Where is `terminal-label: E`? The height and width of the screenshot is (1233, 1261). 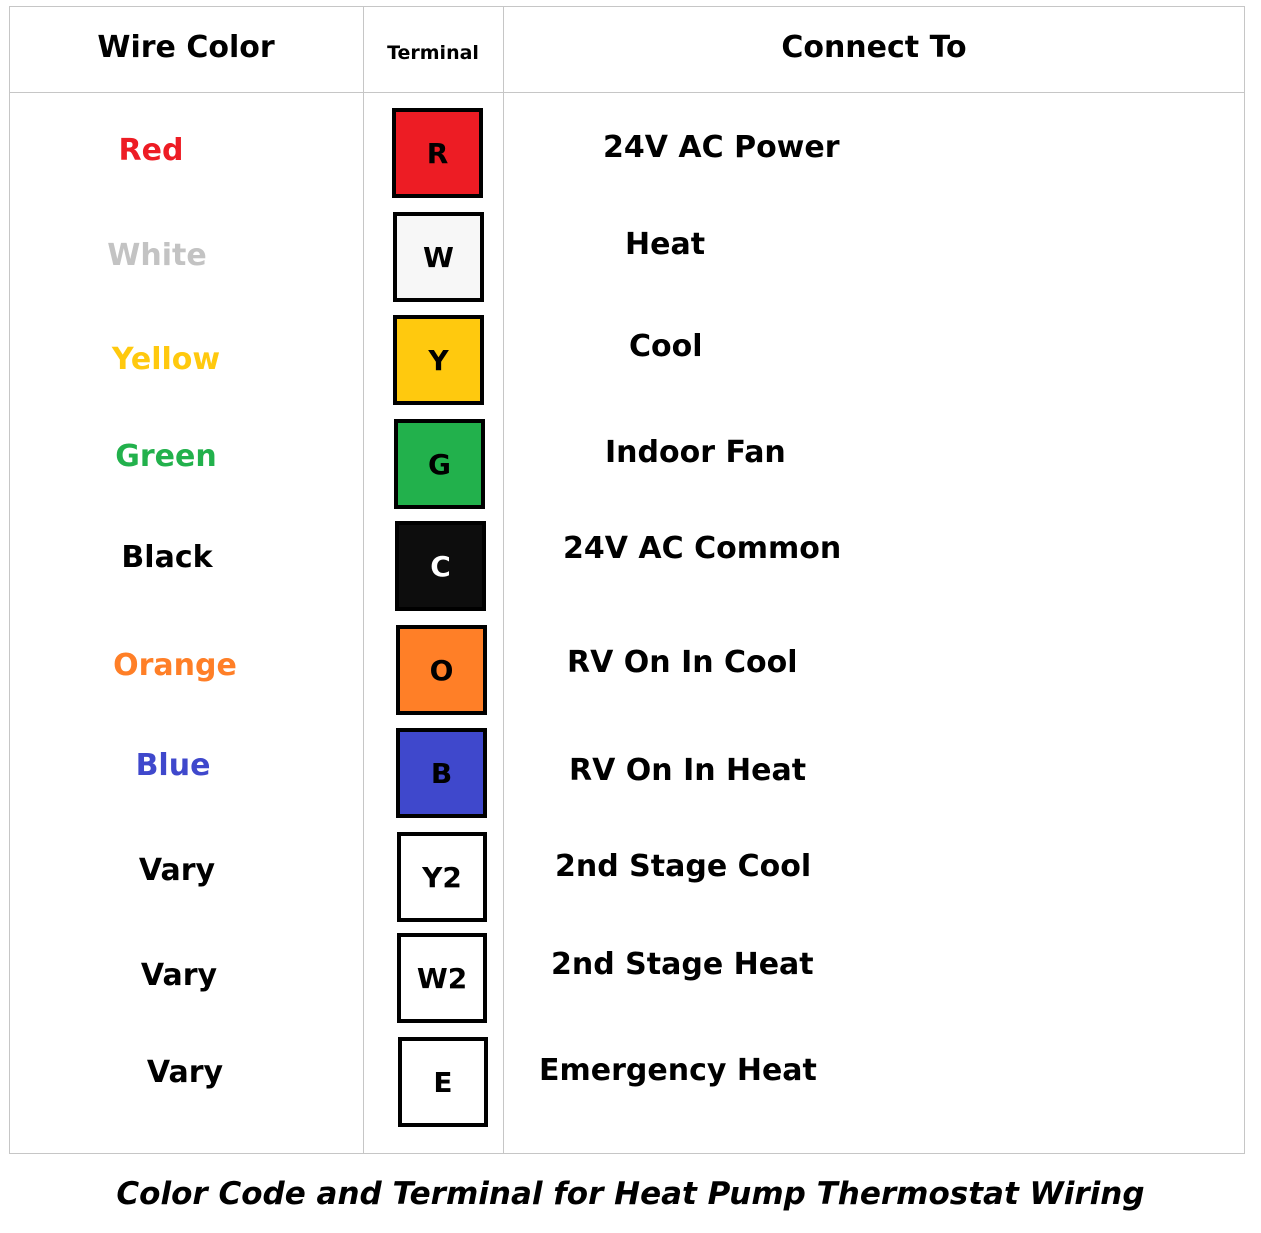 terminal-label: E is located at coordinates (443, 1082).